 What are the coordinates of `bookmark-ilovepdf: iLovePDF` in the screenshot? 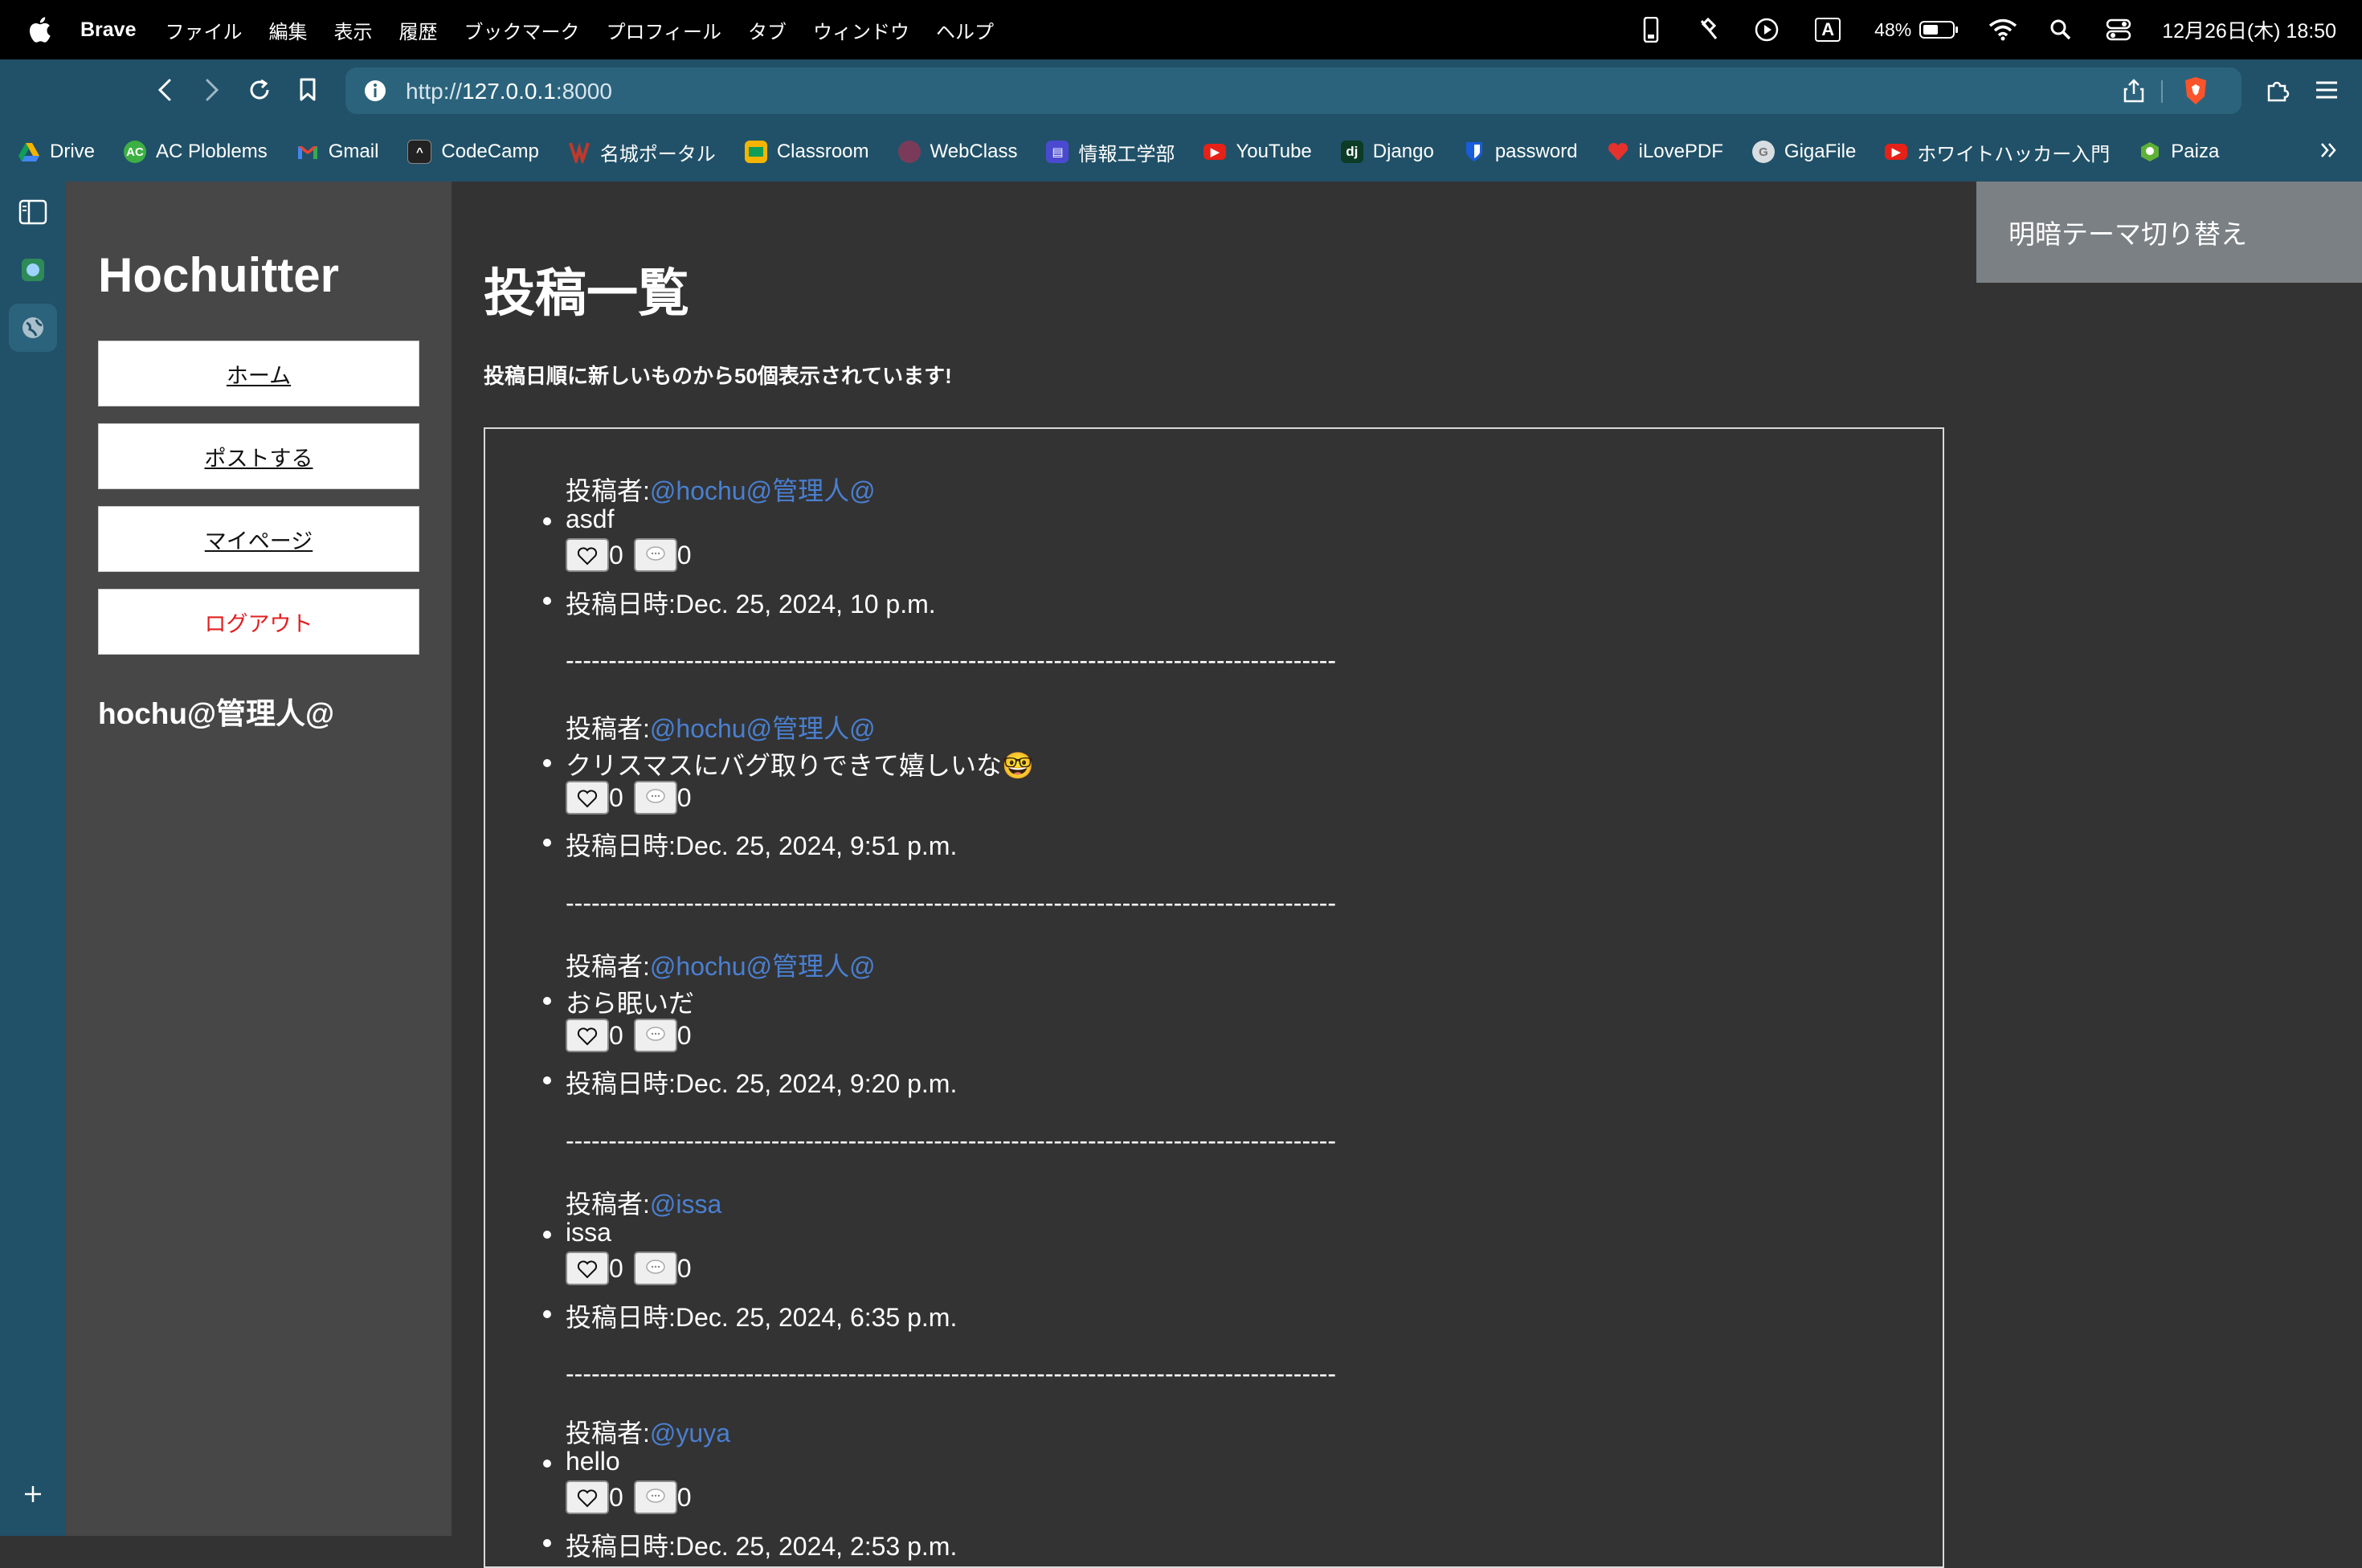 It's located at (1665, 152).